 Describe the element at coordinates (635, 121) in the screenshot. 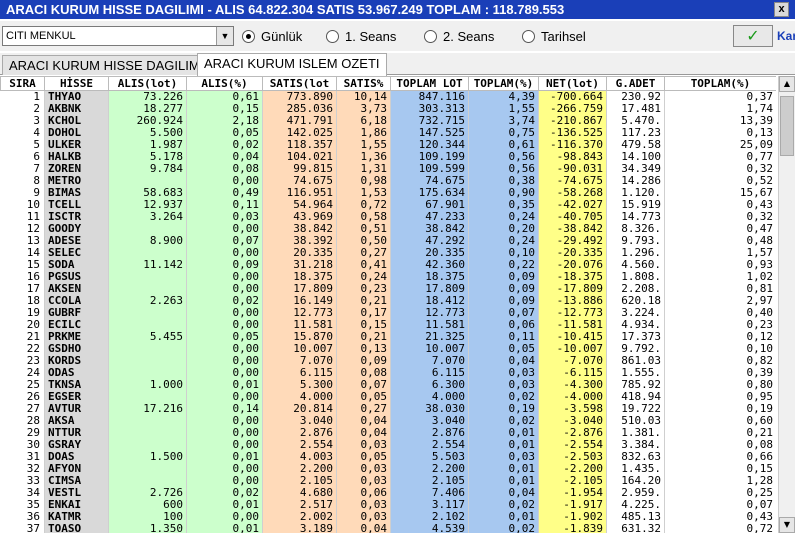

I see `cell-gadet: 5.470.` at that location.